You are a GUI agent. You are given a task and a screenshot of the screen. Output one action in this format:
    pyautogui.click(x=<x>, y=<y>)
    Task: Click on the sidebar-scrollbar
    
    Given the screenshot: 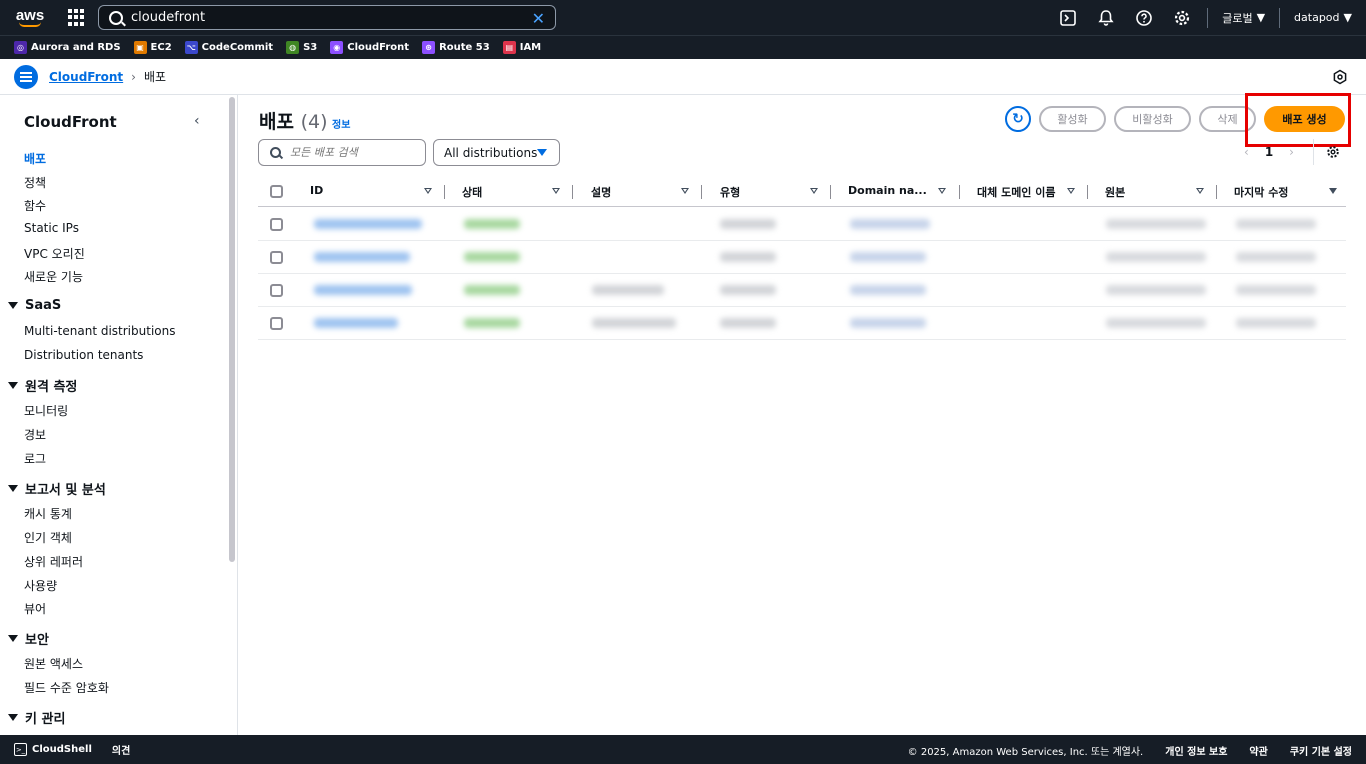 What is the action you would take?
    pyautogui.click(x=232, y=415)
    